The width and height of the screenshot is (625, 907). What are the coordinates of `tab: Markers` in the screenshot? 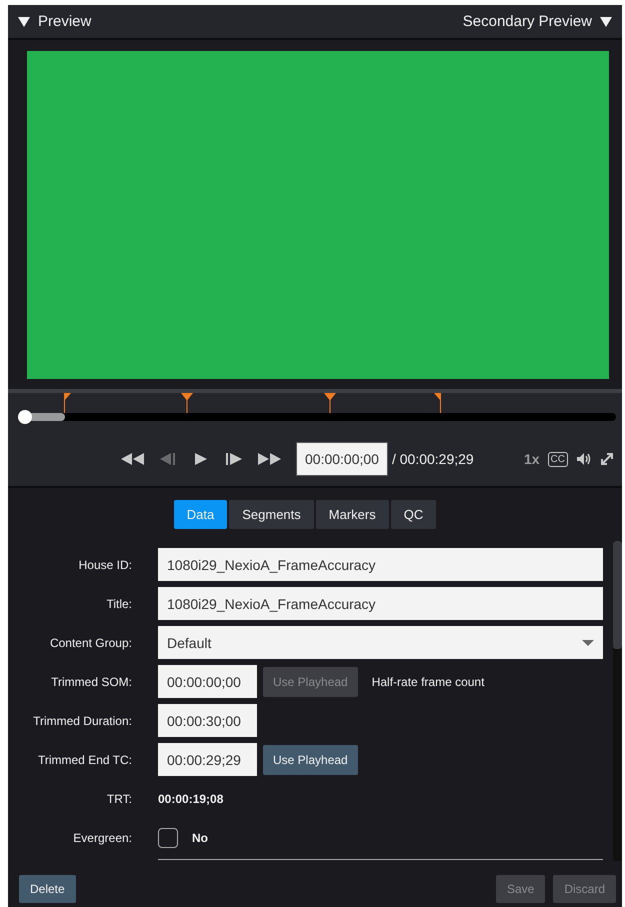 It's located at (352, 514).